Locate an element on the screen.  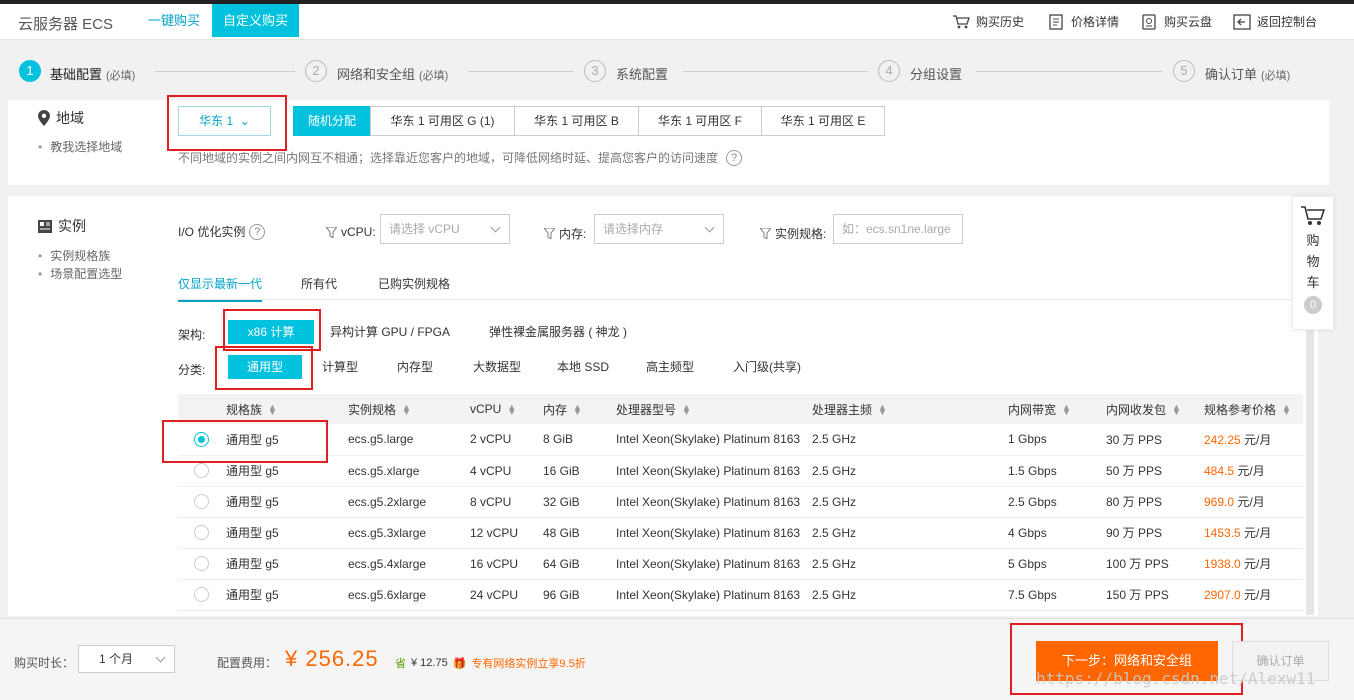
tab-purchased-specs: 已购实例规格 is located at coordinates (414, 283).